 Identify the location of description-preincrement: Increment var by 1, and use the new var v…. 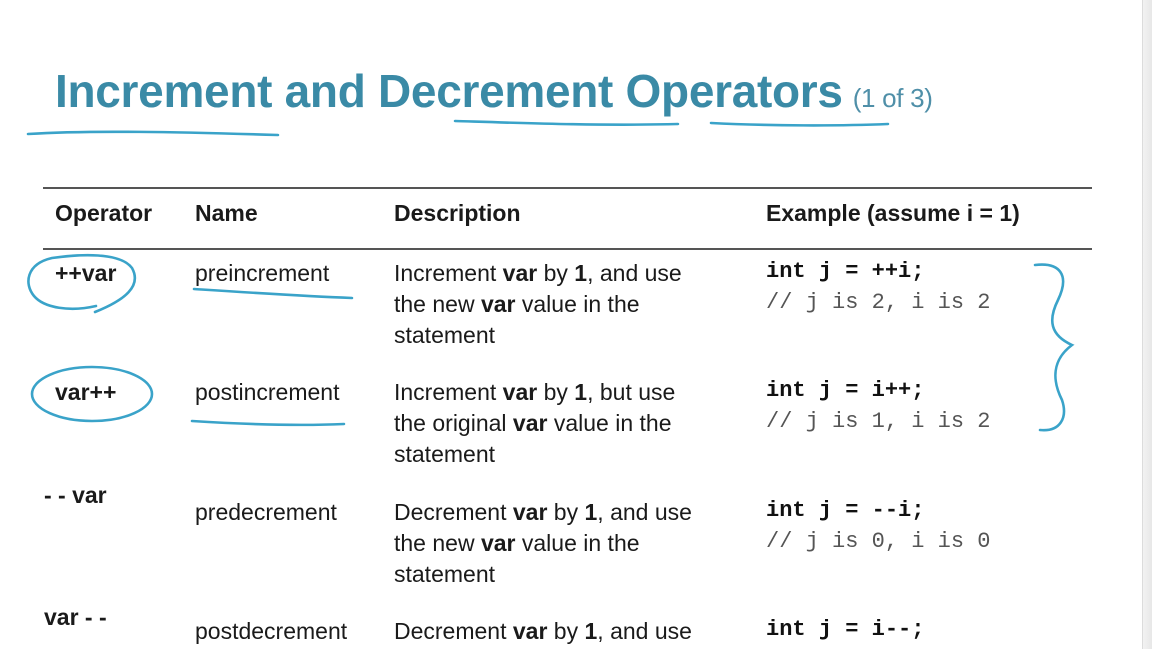
(538, 304).